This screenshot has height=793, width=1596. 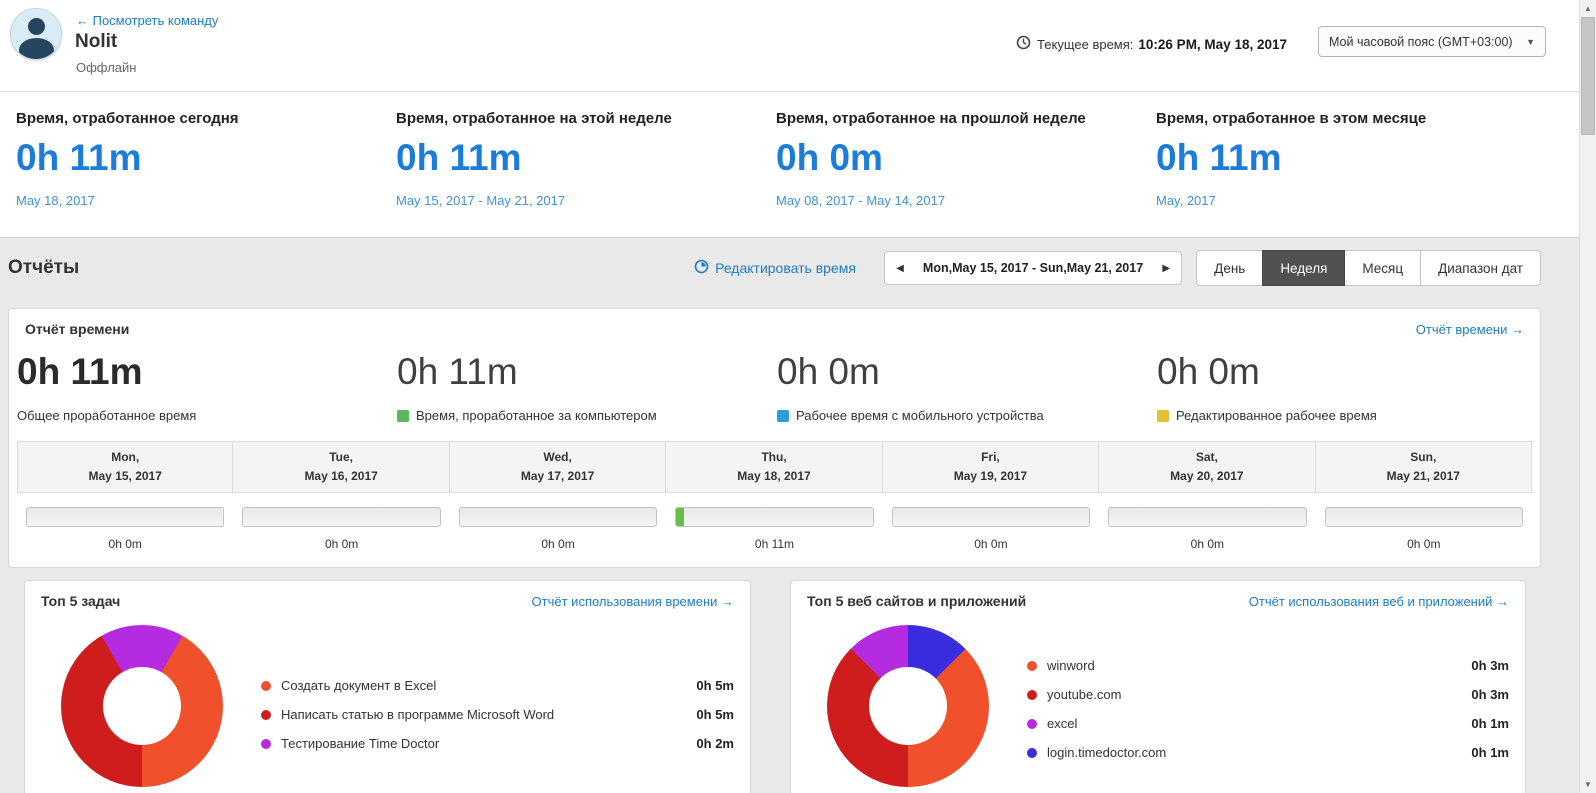 I want to click on top-sites-title: Топ 5 веб сайтов и приложений, so click(x=917, y=601).